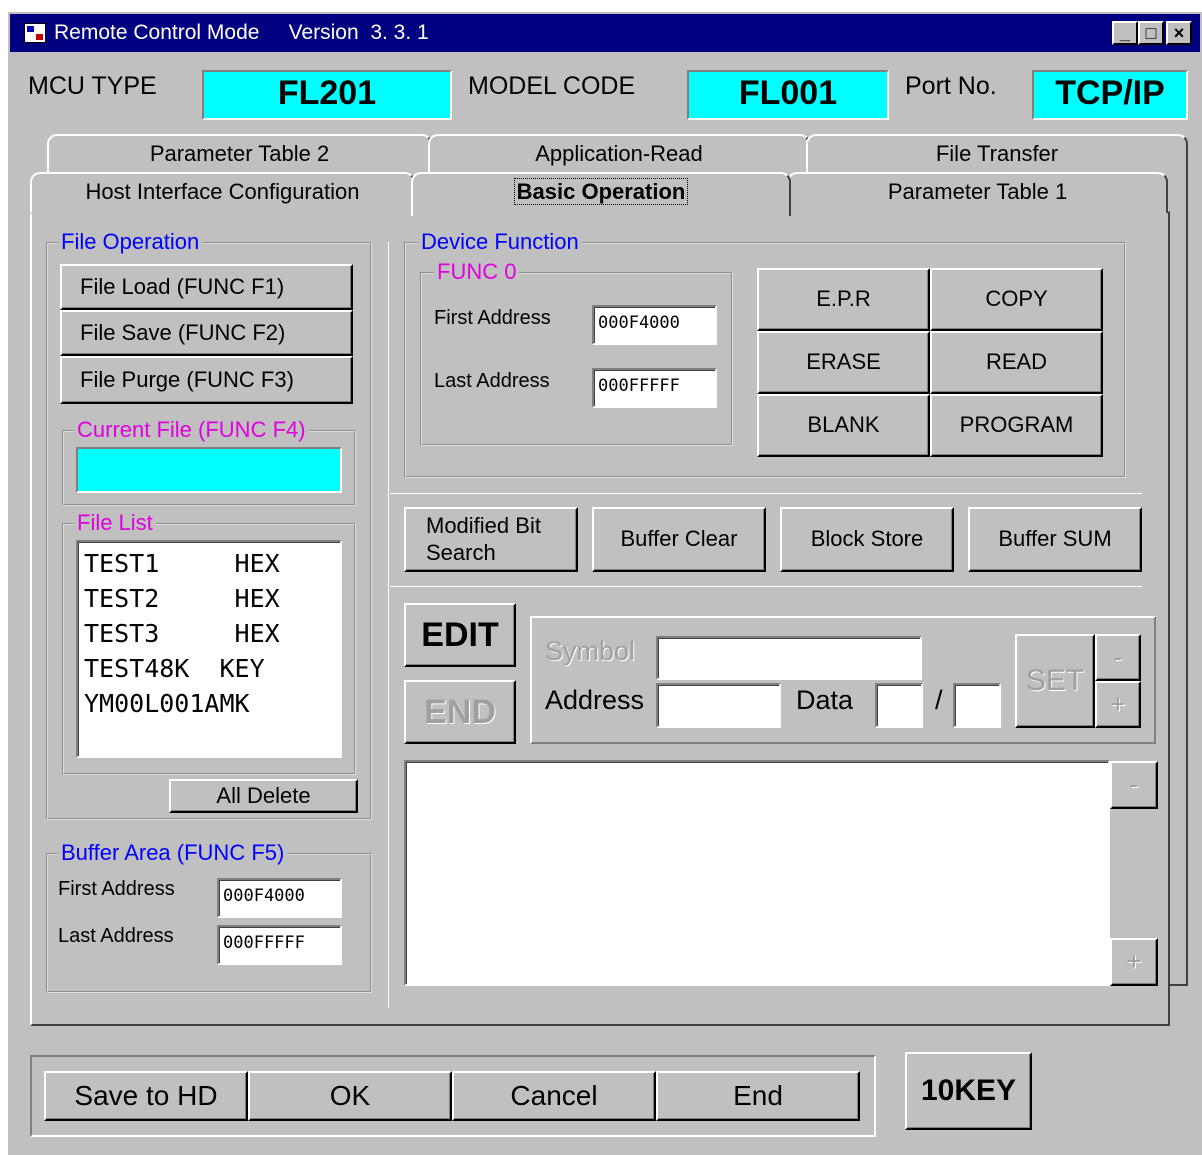 This screenshot has width=1202, height=1155. What do you see at coordinates (788, 95) in the screenshot?
I see `model-code-value: FL001` at bounding box center [788, 95].